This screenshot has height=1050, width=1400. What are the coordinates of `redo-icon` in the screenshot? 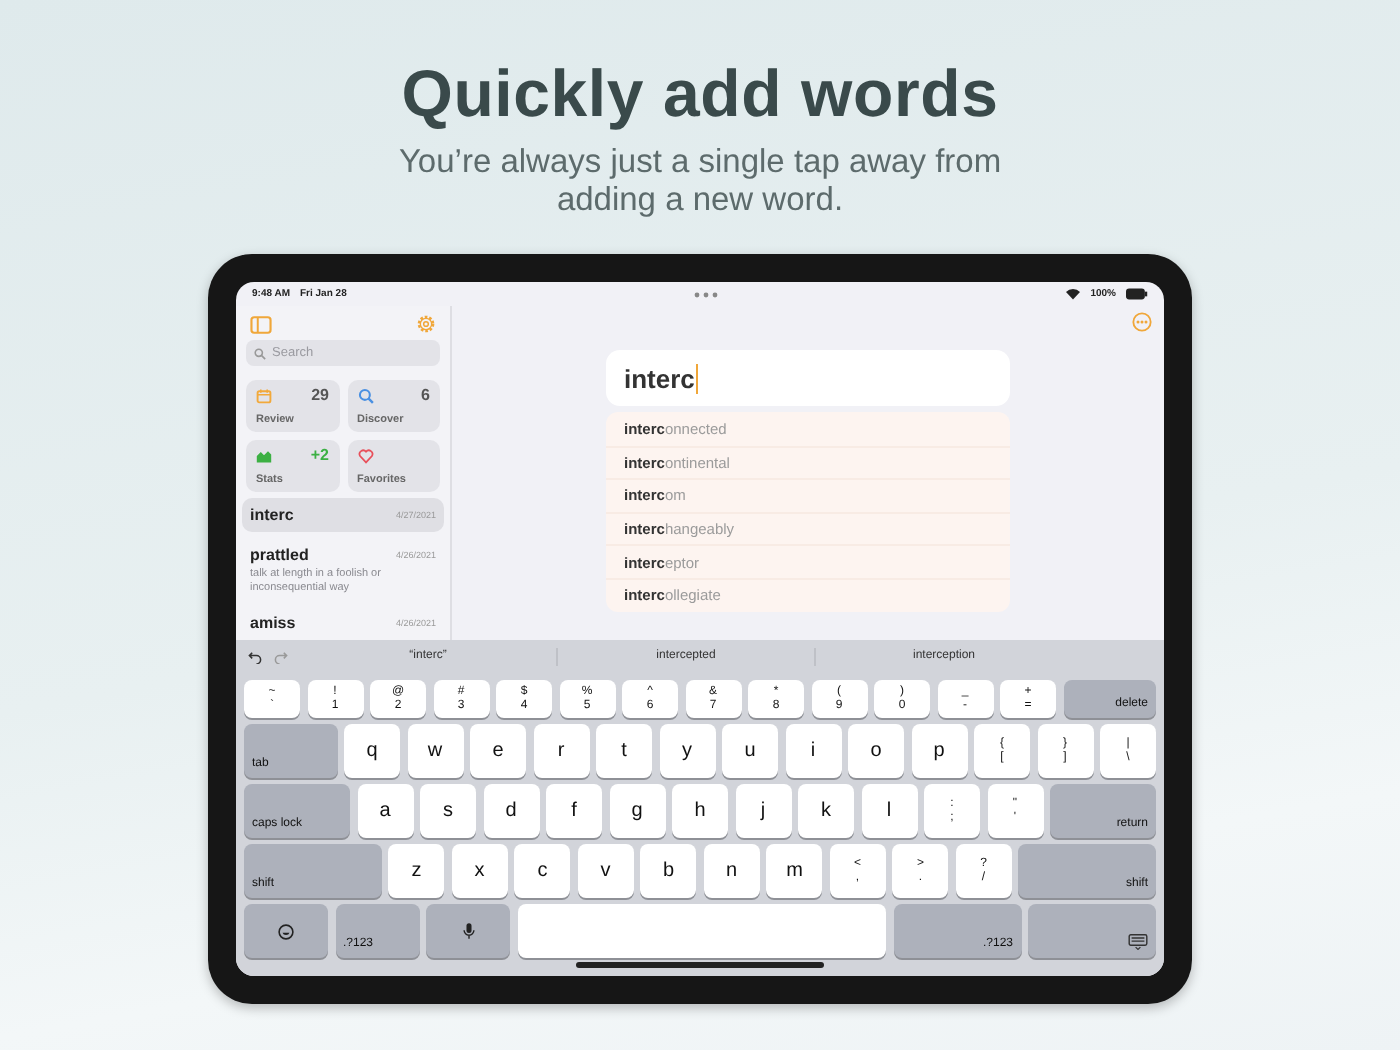 It's located at (281, 657).